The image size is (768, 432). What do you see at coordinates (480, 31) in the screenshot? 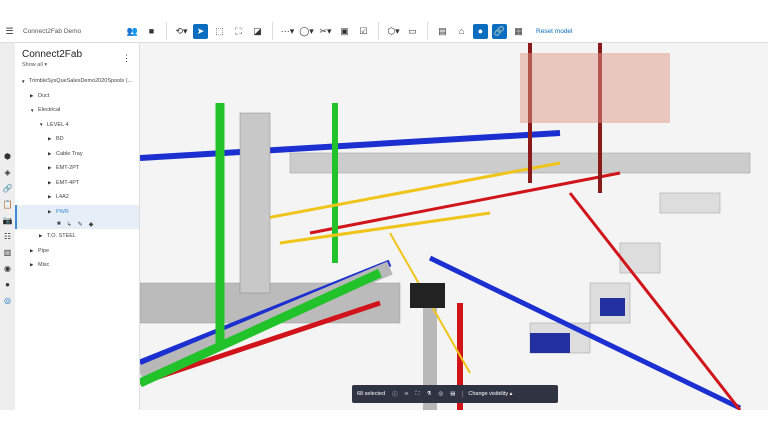
I see `info-icon: ●` at bounding box center [480, 31].